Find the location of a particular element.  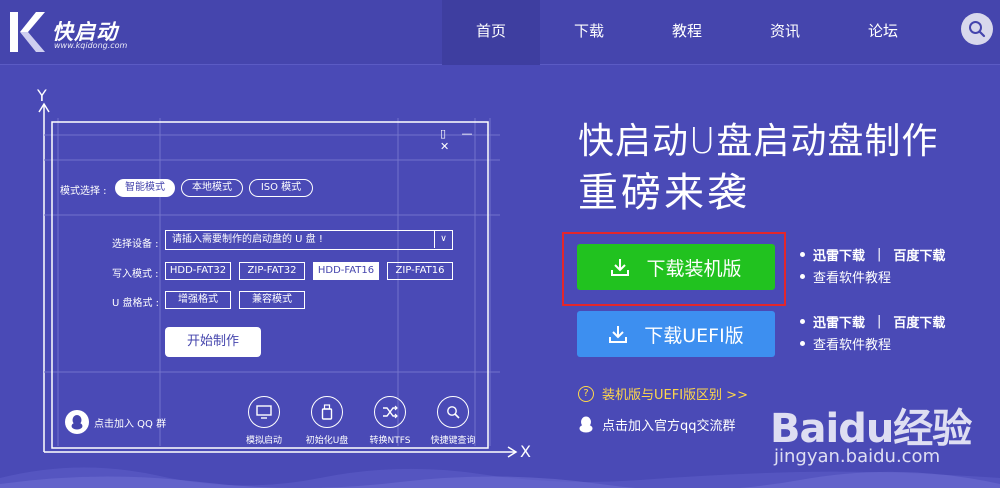

main-nav: 首页 下载 教程 资讯 论坛 is located at coordinates (687, 32).